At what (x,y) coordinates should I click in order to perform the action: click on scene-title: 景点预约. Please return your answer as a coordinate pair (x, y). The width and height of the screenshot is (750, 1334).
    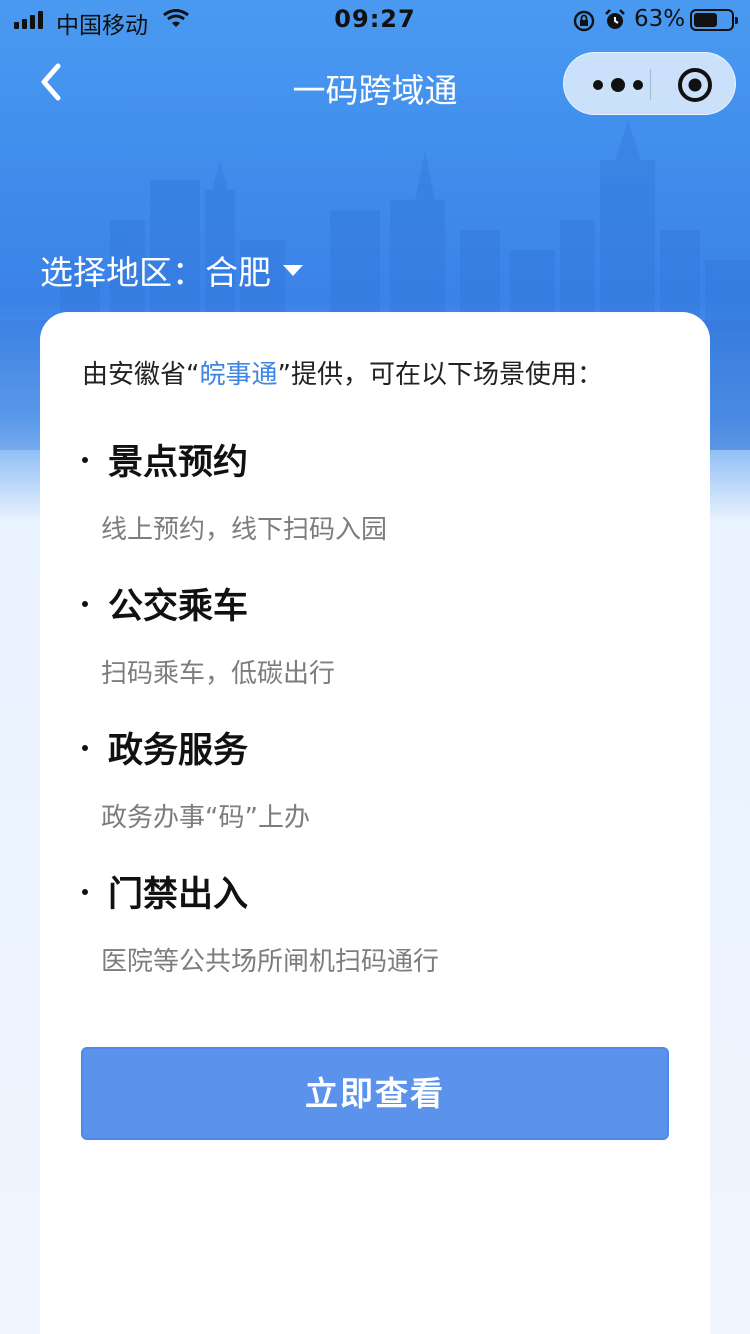
    Looking at the image, I should click on (178, 463).